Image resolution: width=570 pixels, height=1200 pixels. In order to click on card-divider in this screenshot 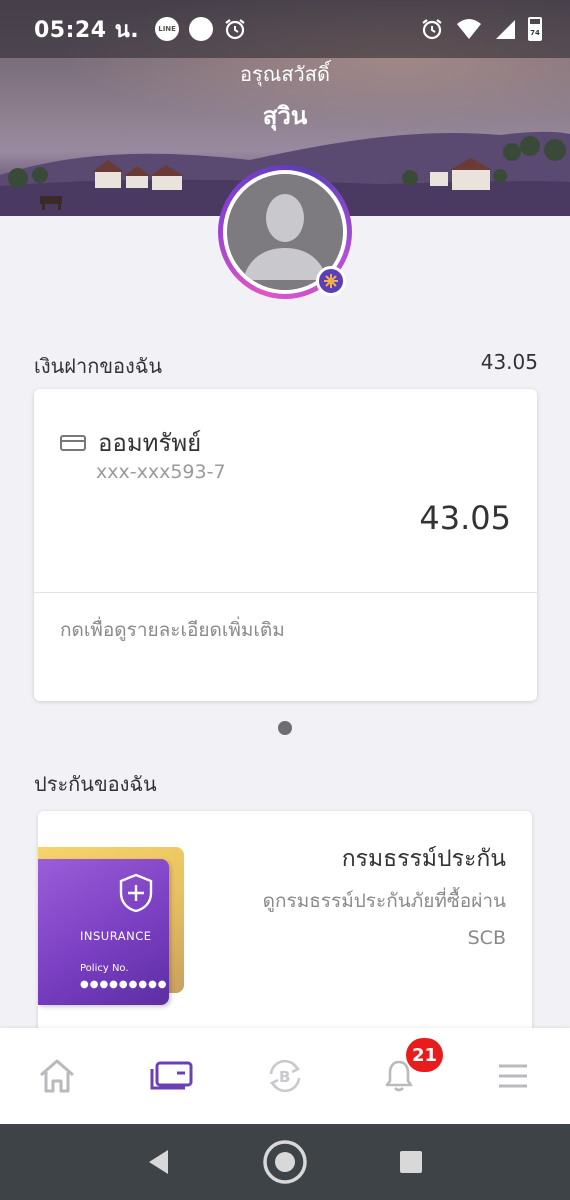, I will do `click(285, 592)`.